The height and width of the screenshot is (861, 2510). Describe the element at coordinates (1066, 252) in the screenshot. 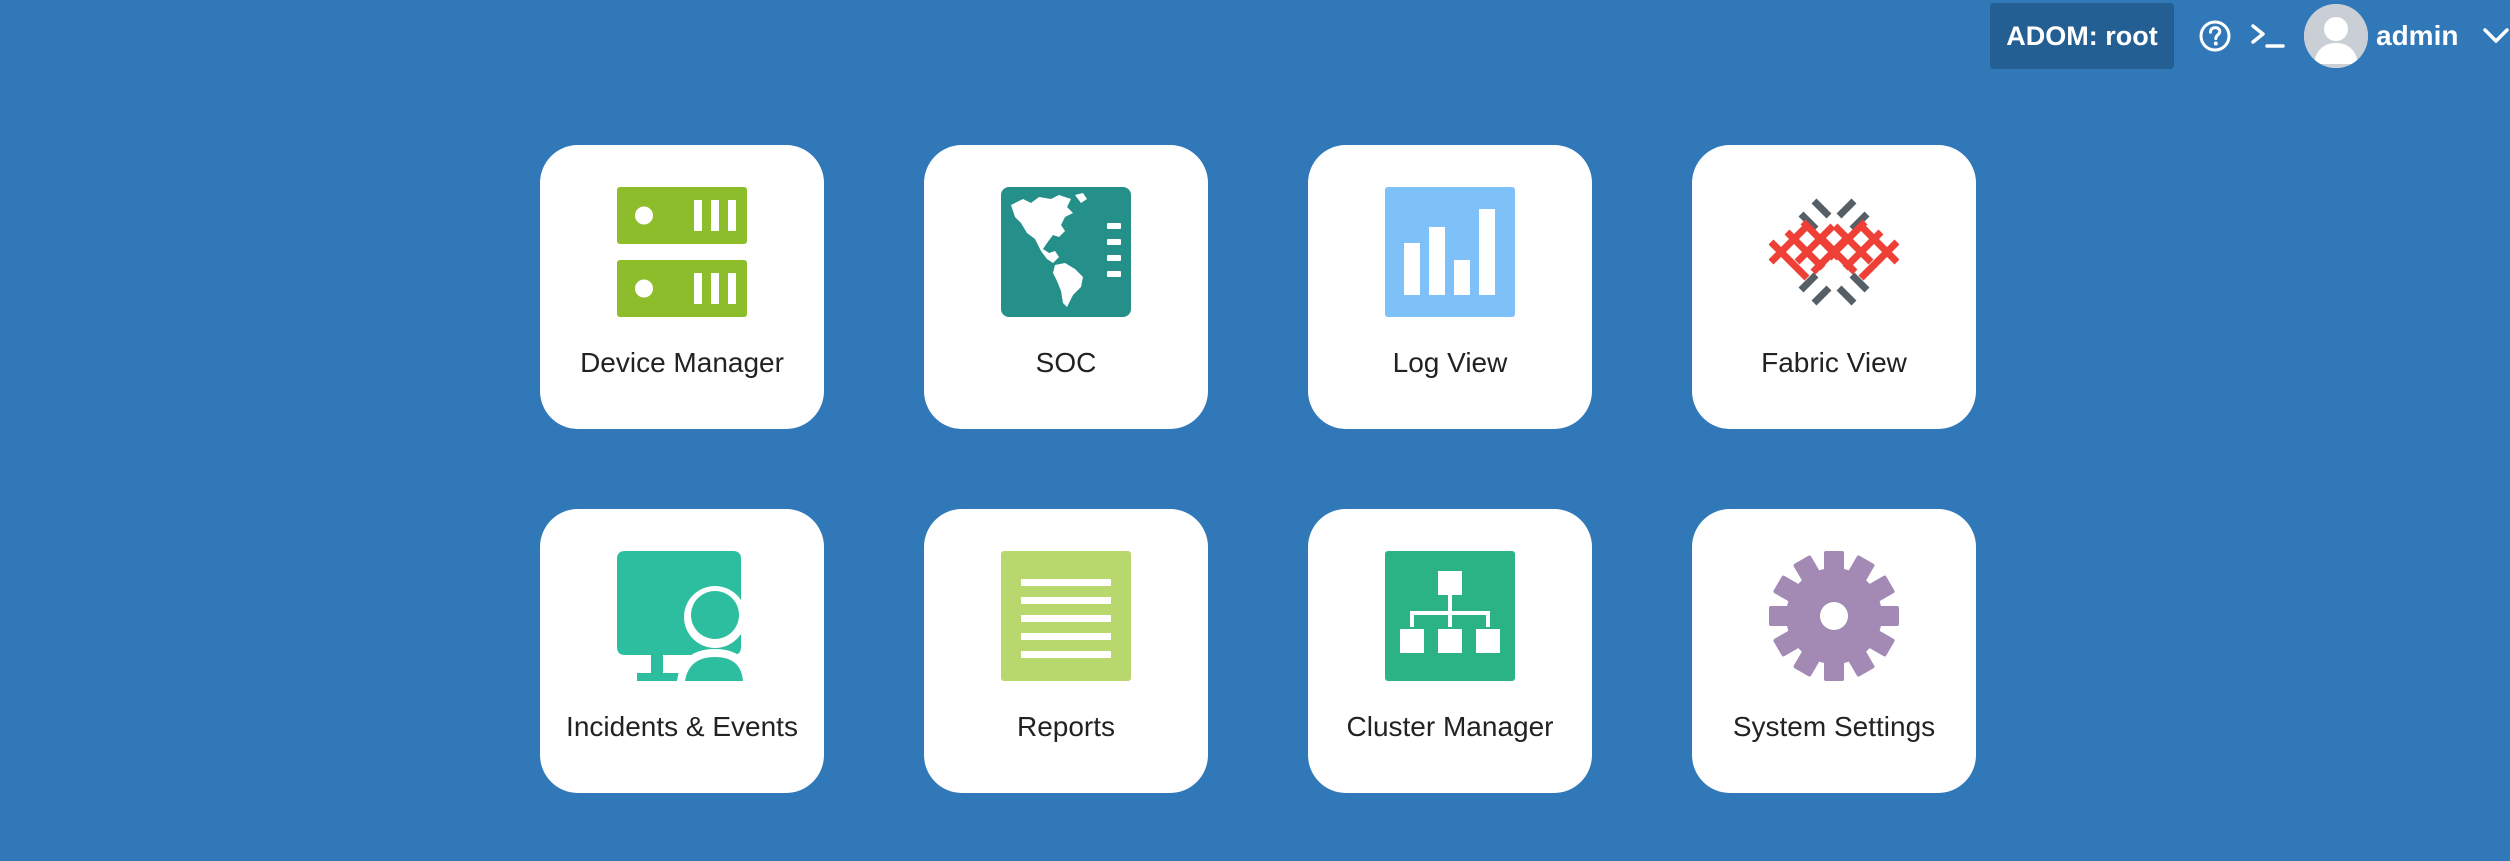

I see `soc-globe-icon` at that location.